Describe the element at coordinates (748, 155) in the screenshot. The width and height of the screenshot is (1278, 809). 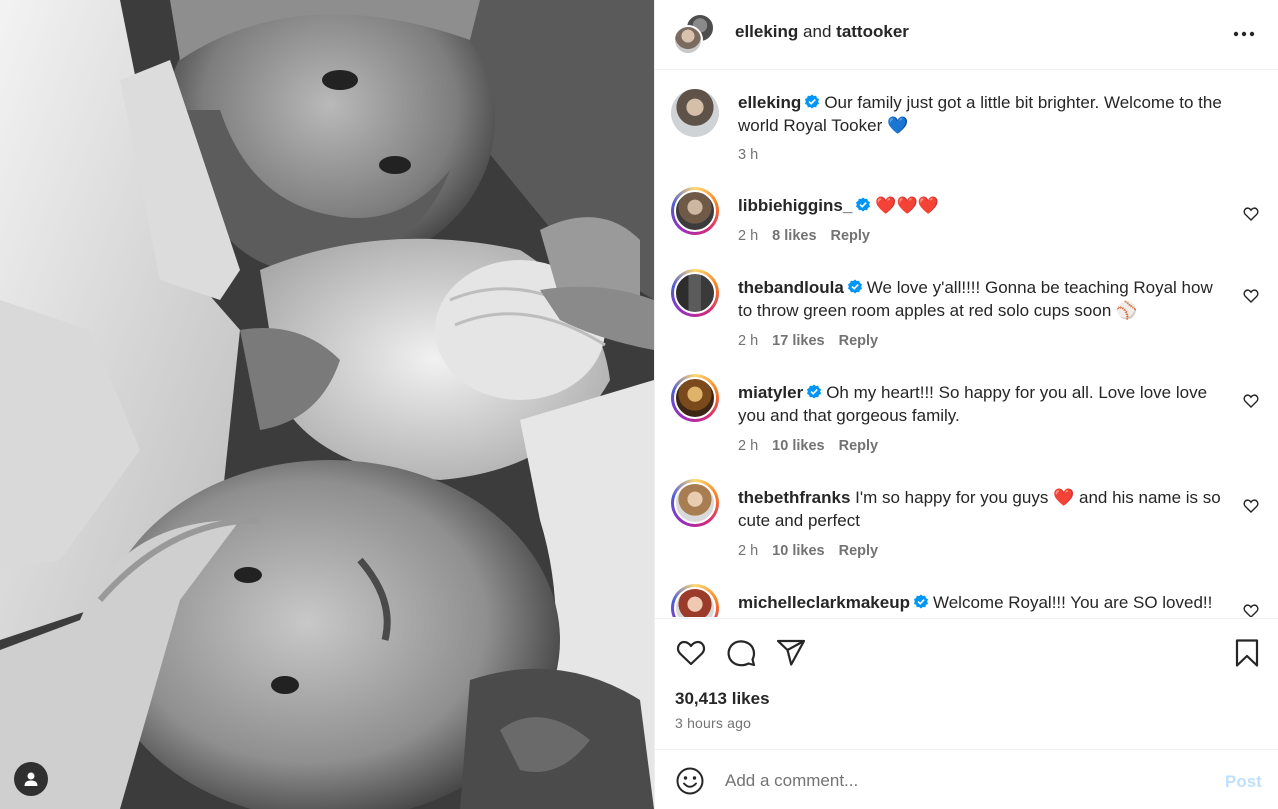
I see `comment-time: 3 h` at that location.